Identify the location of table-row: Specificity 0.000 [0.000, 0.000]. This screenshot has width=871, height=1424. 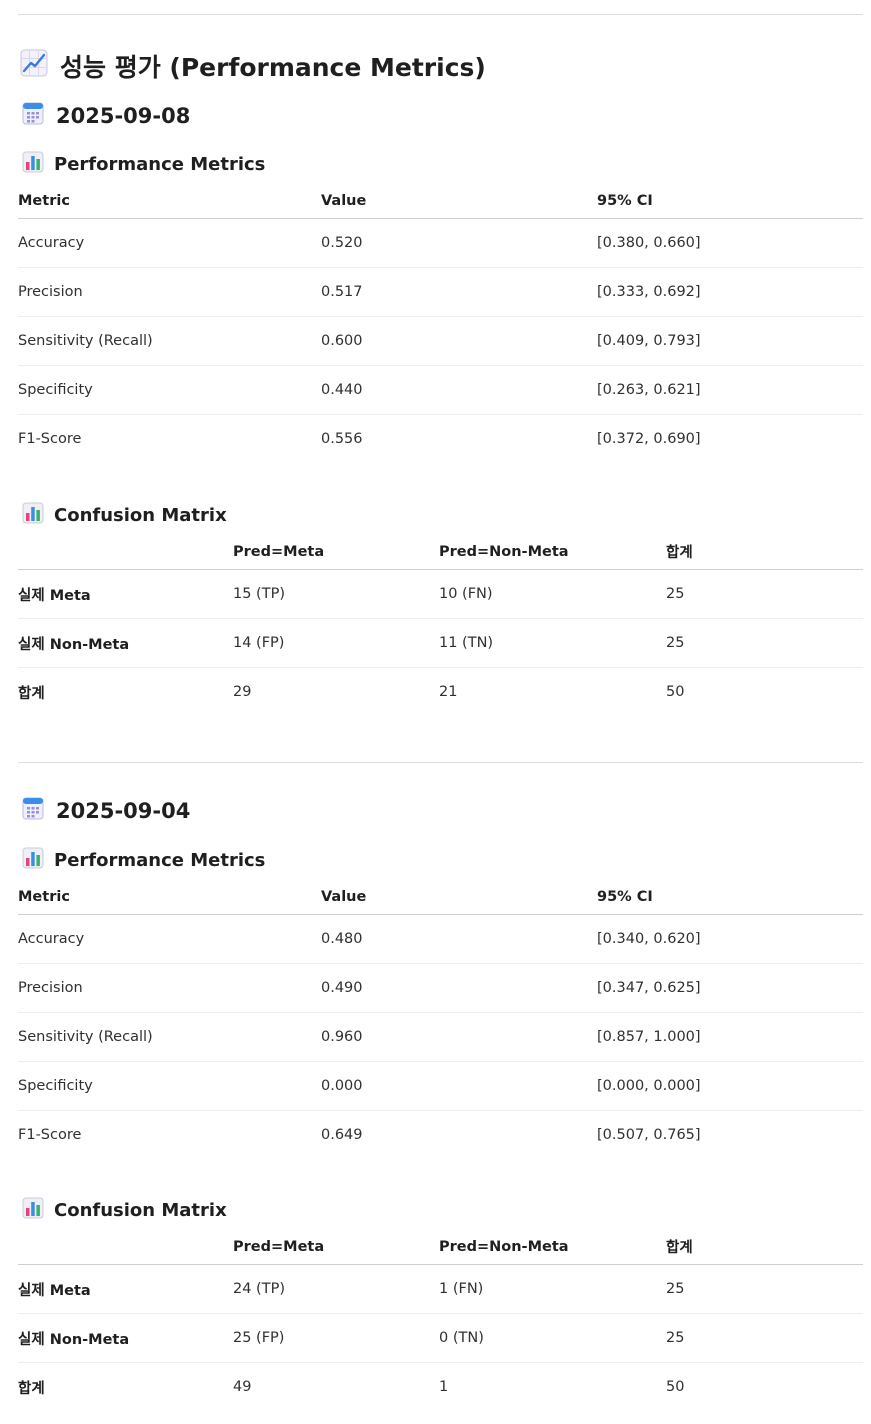
(440, 1086).